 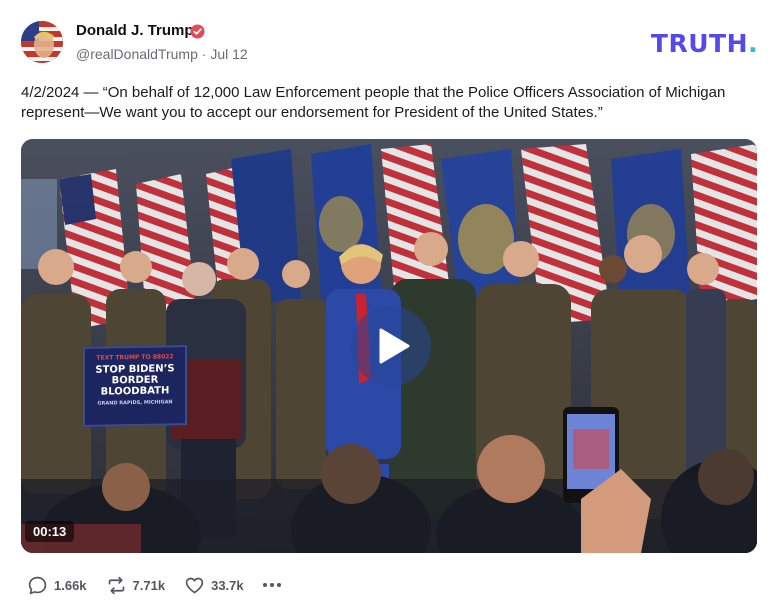 What do you see at coordinates (197, 31) in the screenshot?
I see `verified-badge-icon` at bounding box center [197, 31].